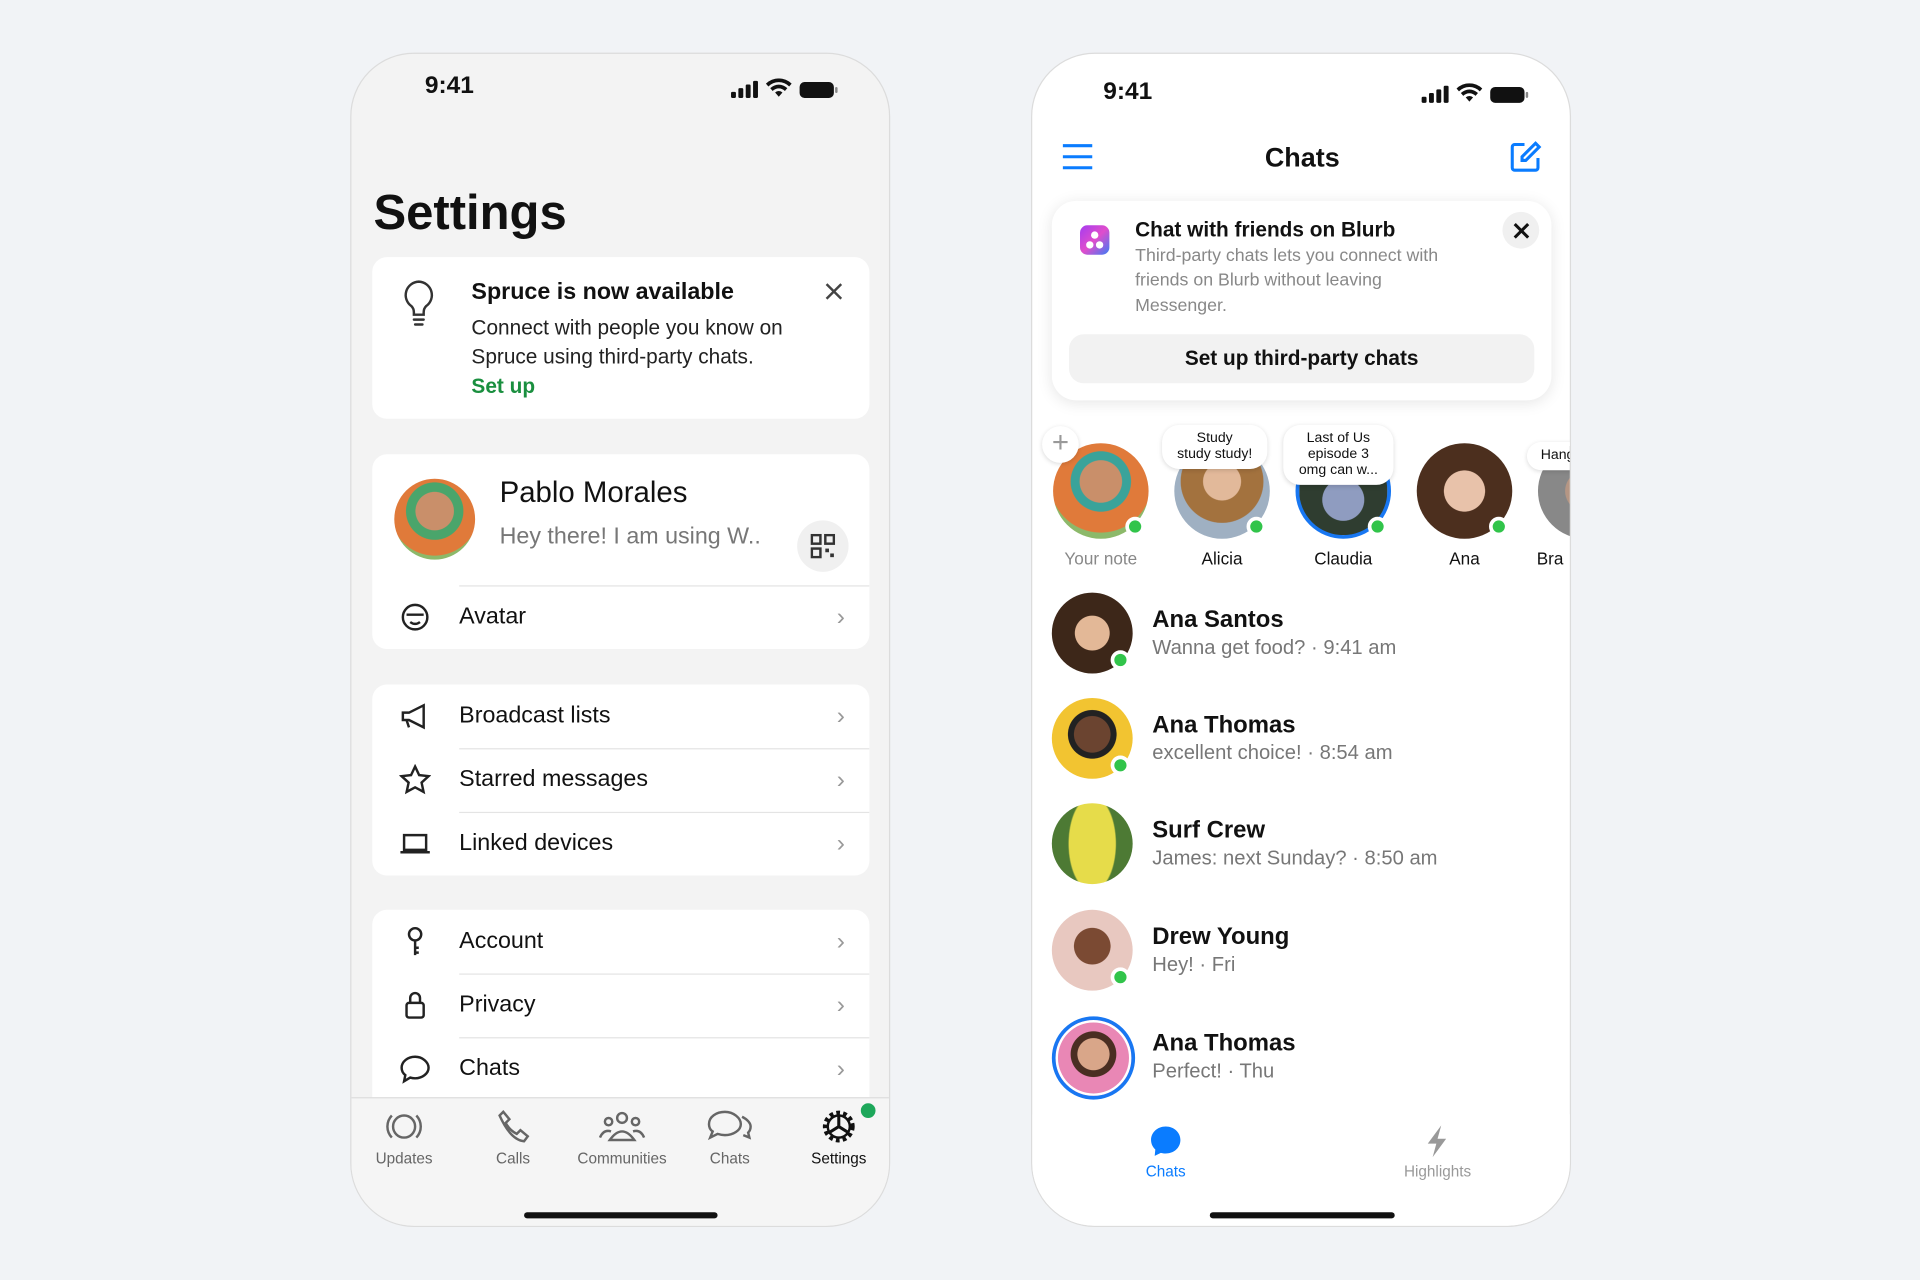 Image resolution: width=1920 pixels, height=1280 pixels. Describe the element at coordinates (1469, 92) in the screenshot. I see `wifi-icon` at that location.